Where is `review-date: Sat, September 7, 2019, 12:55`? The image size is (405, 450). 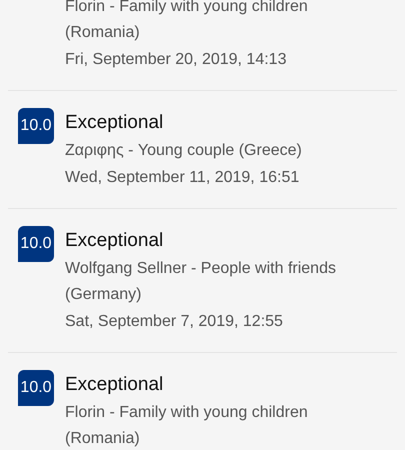
review-date: Sat, September 7, 2019, 12:55 is located at coordinates (174, 322).